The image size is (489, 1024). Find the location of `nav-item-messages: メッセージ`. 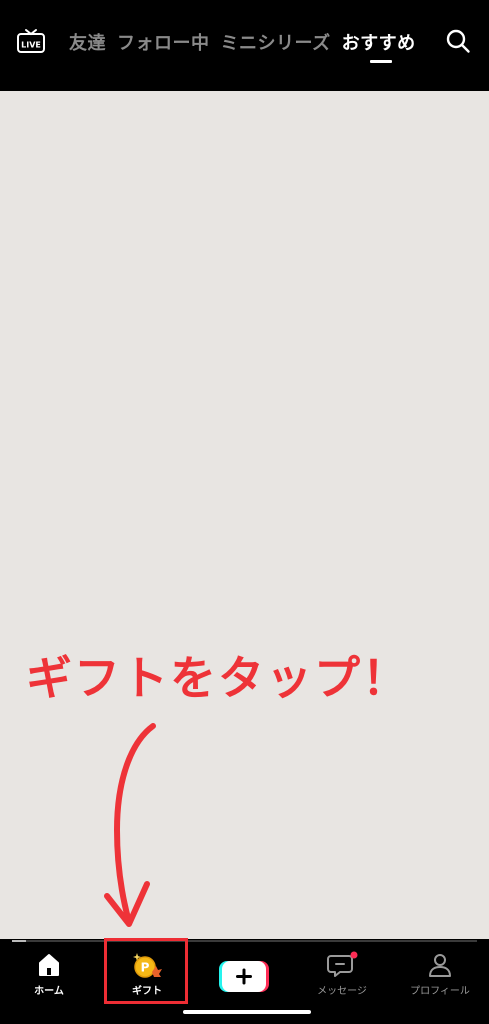

nav-item-messages: メッセージ is located at coordinates (342, 973).